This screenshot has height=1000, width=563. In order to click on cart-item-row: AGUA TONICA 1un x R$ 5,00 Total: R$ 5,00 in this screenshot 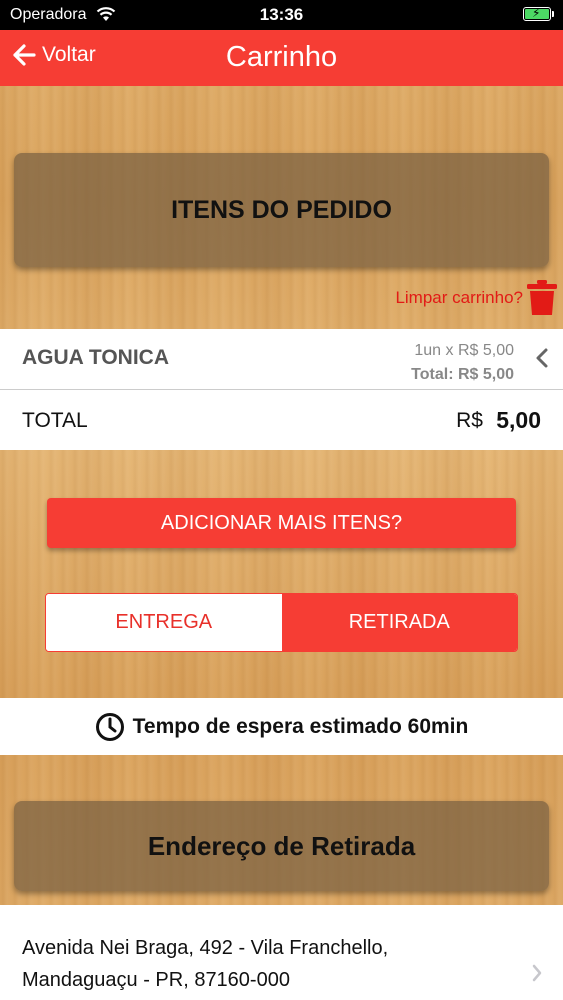, I will do `click(281, 359)`.